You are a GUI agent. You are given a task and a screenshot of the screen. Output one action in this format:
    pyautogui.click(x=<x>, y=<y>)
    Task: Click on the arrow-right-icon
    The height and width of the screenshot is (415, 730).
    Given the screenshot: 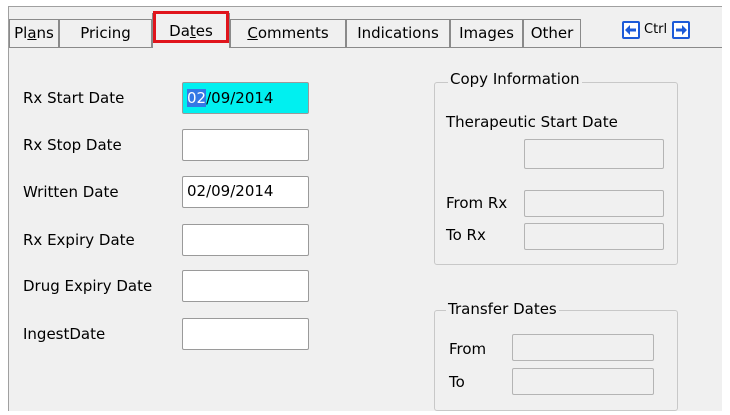 What is the action you would take?
    pyautogui.click(x=681, y=30)
    